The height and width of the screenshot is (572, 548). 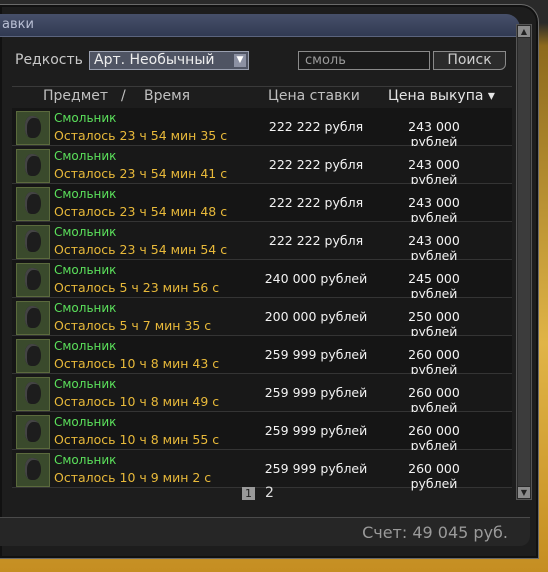 I want to click on chevron-down-icon: ▼, so click(x=240, y=60).